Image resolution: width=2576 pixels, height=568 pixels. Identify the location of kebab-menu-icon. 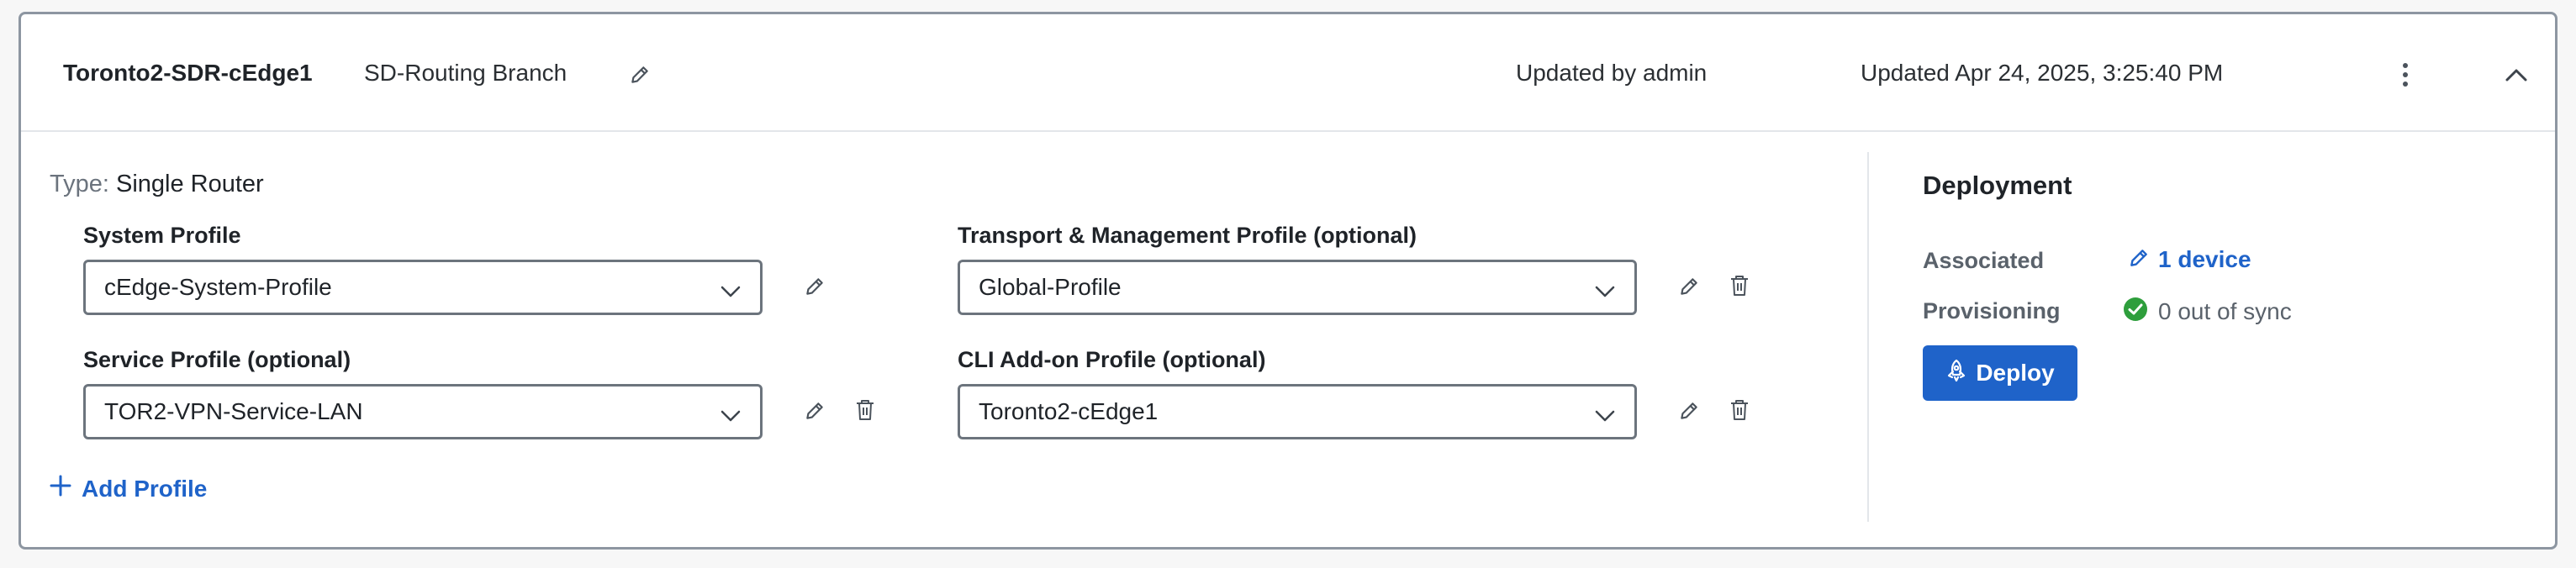
(2405, 75).